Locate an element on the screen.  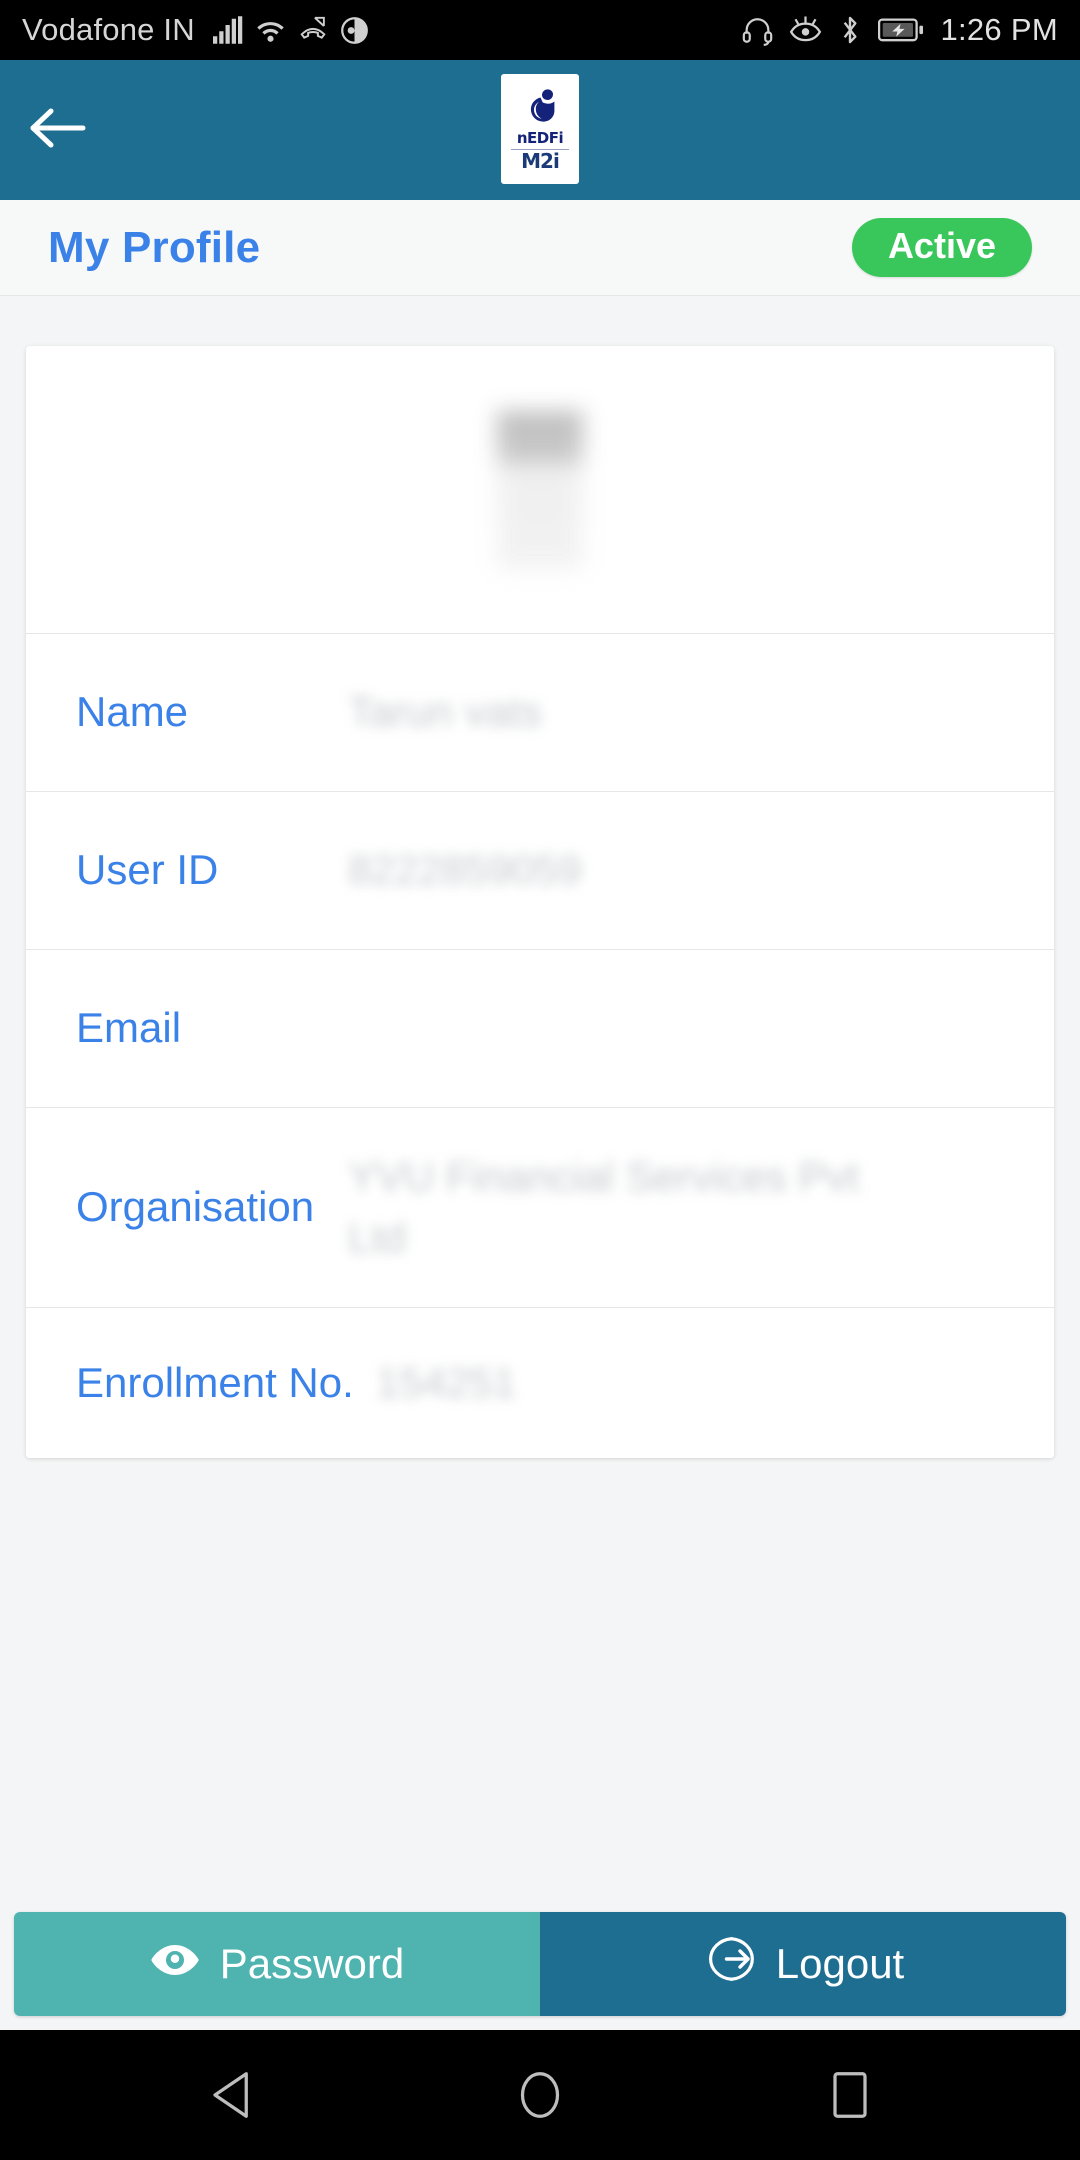
field-value-user-id: 8222859059 is located at coordinates (465, 870).